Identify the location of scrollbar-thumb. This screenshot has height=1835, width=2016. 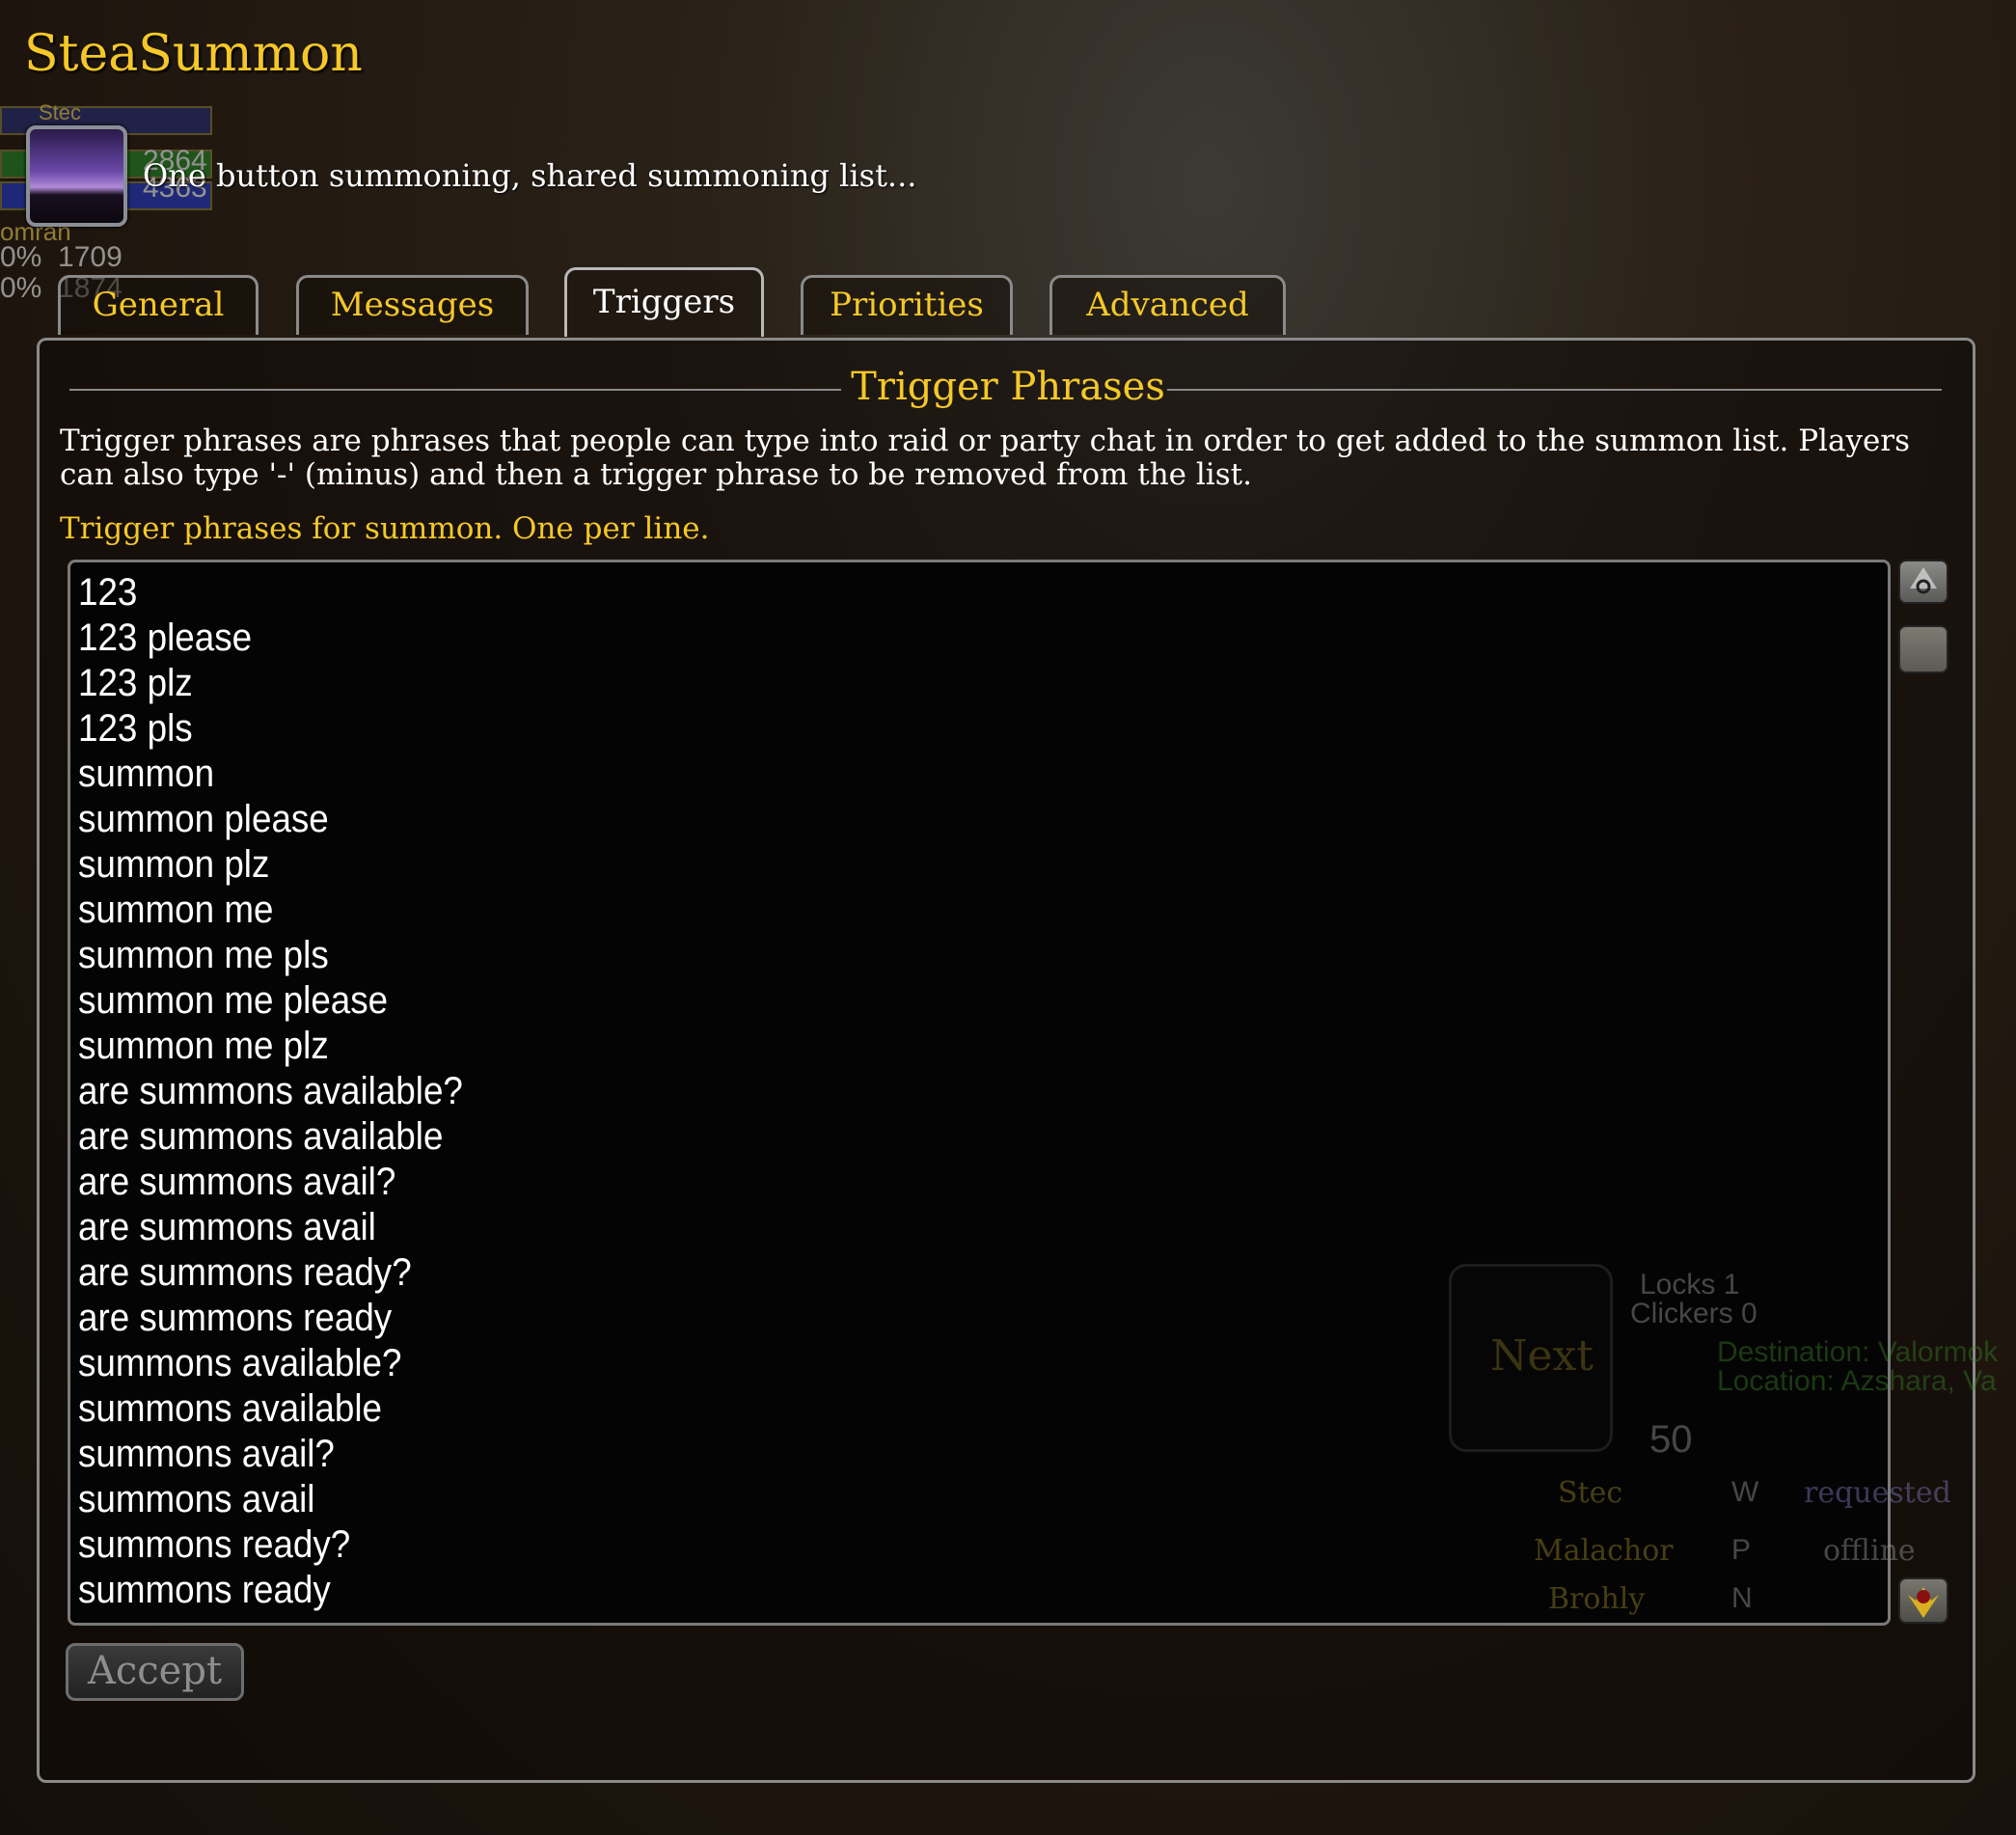
(1923, 649).